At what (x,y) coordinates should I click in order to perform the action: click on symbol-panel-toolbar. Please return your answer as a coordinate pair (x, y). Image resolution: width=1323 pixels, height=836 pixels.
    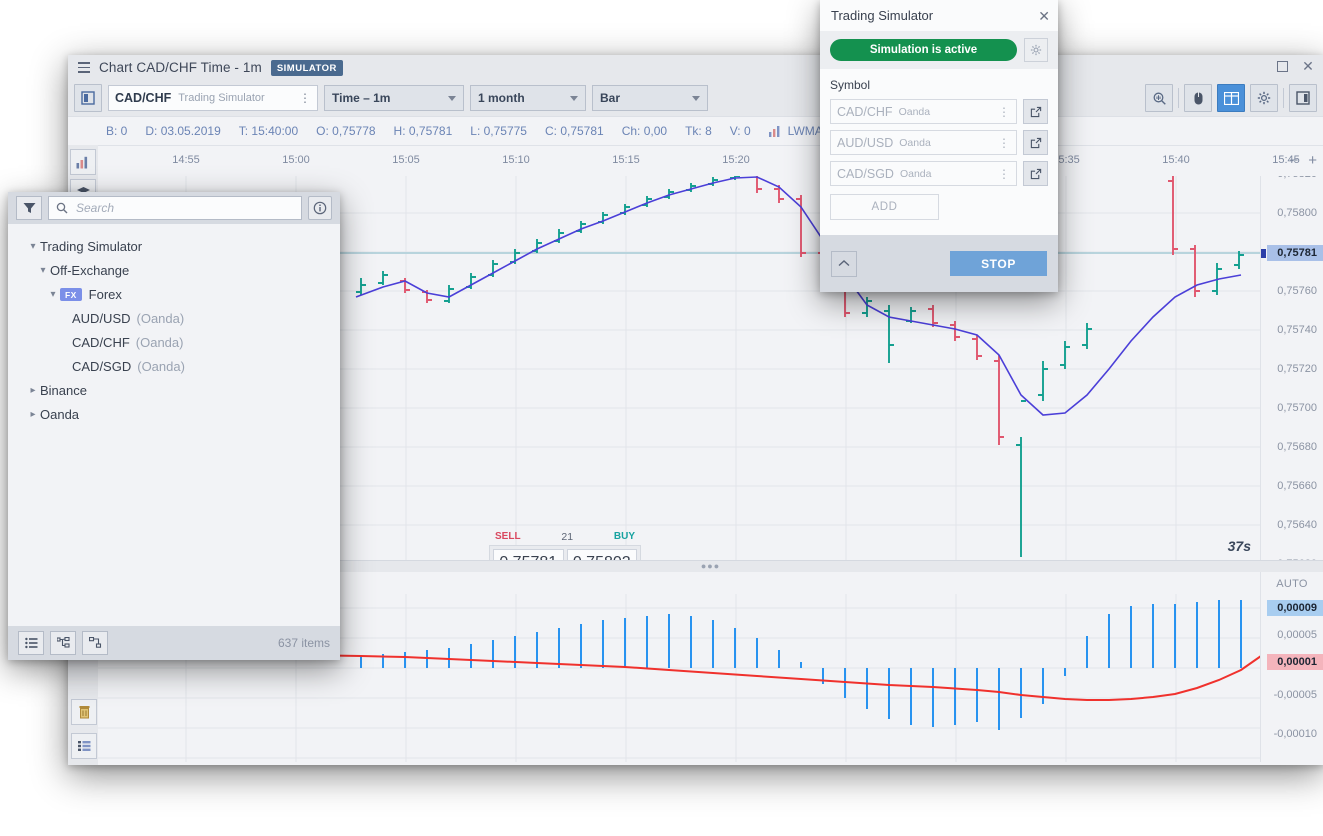
    Looking at the image, I should click on (174, 208).